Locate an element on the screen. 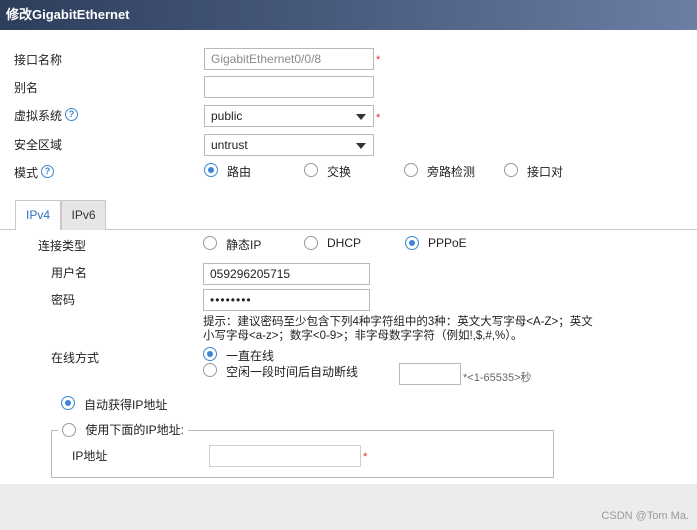  online-idle-radio is located at coordinates (210, 370).